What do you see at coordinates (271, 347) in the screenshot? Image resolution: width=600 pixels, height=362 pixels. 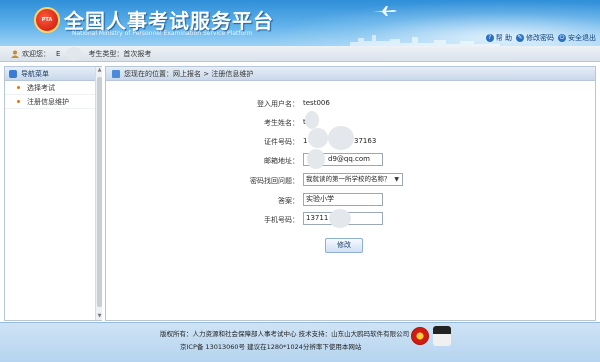 I see `footer-icp: 京ICP备 13013060号 建议在1280*1024分辨率下使用本网站` at bounding box center [271, 347].